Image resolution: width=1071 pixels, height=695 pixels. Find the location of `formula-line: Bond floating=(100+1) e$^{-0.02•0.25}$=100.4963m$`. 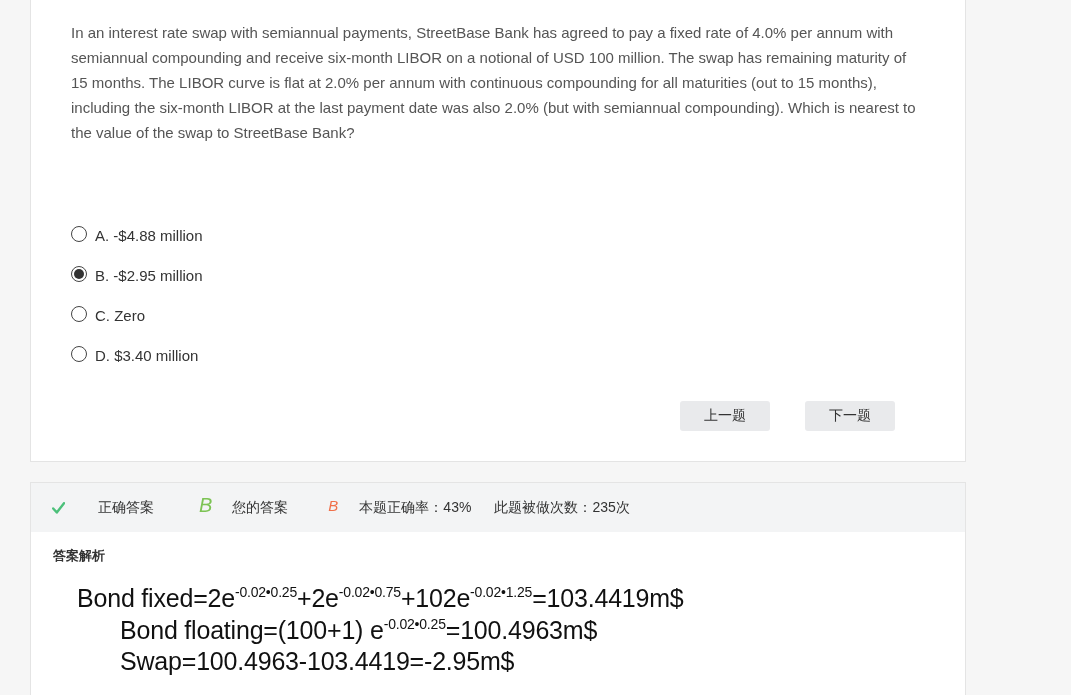

formula-line: Bond floating=(100+1) e$^{-0.02•0.25}$=100.4963m$ is located at coordinates (359, 630).